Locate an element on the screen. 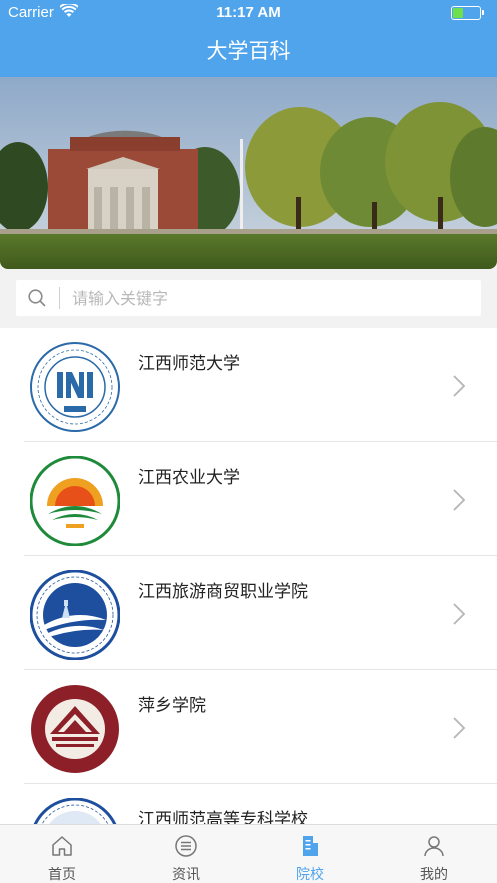  list-item: 江西师范大学 is located at coordinates (248, 385).